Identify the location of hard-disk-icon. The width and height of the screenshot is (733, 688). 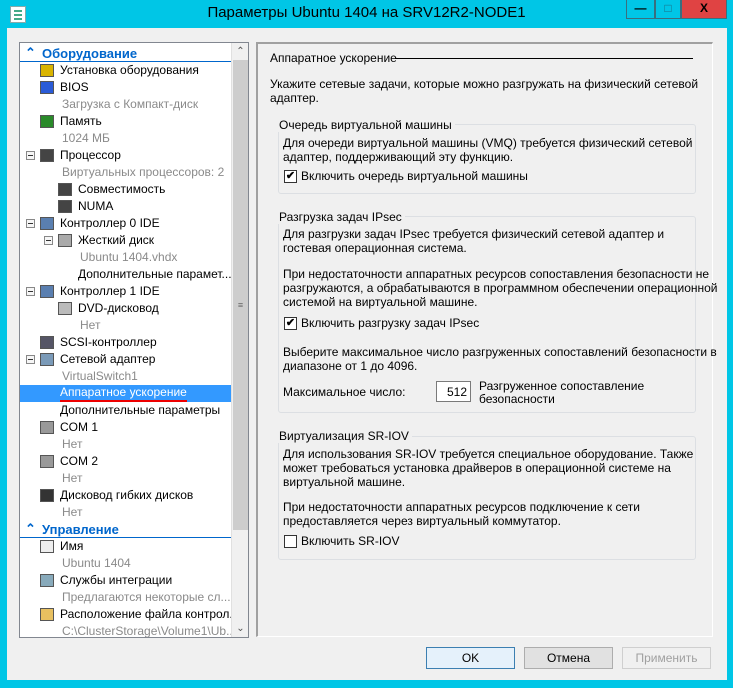
(65, 240).